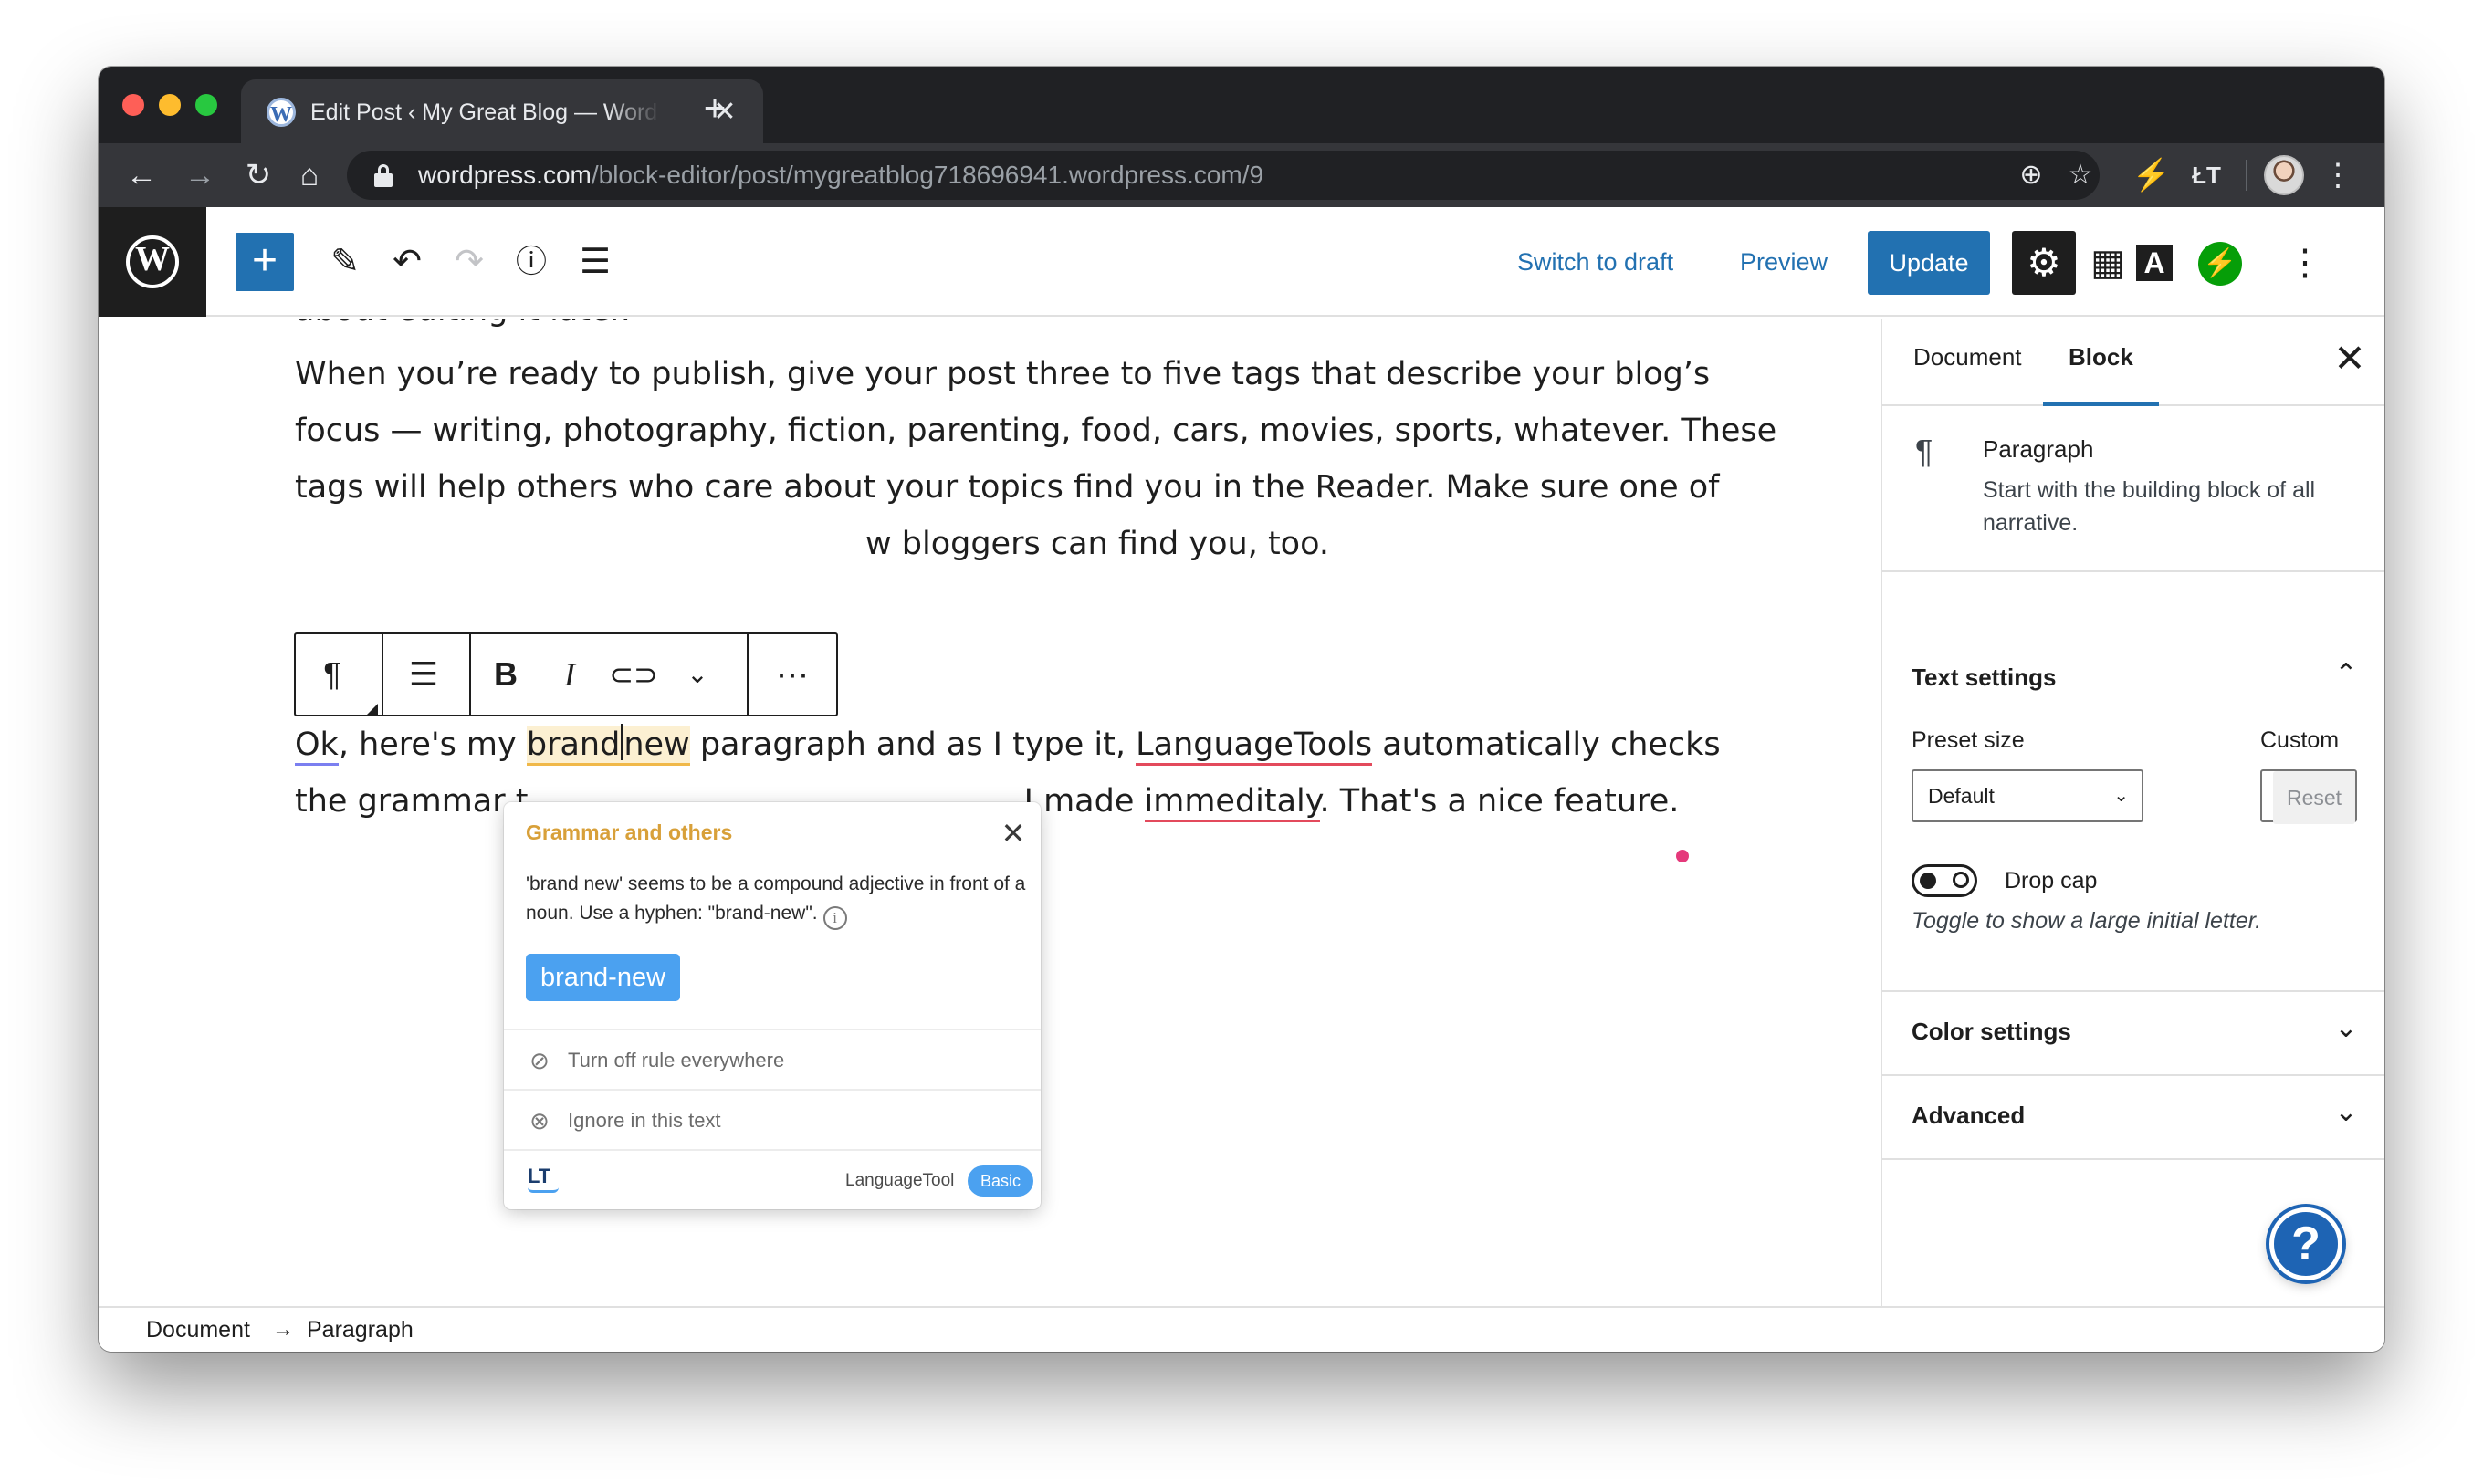 The width and height of the screenshot is (2483, 1484). I want to click on minimize-window-button, so click(170, 105).